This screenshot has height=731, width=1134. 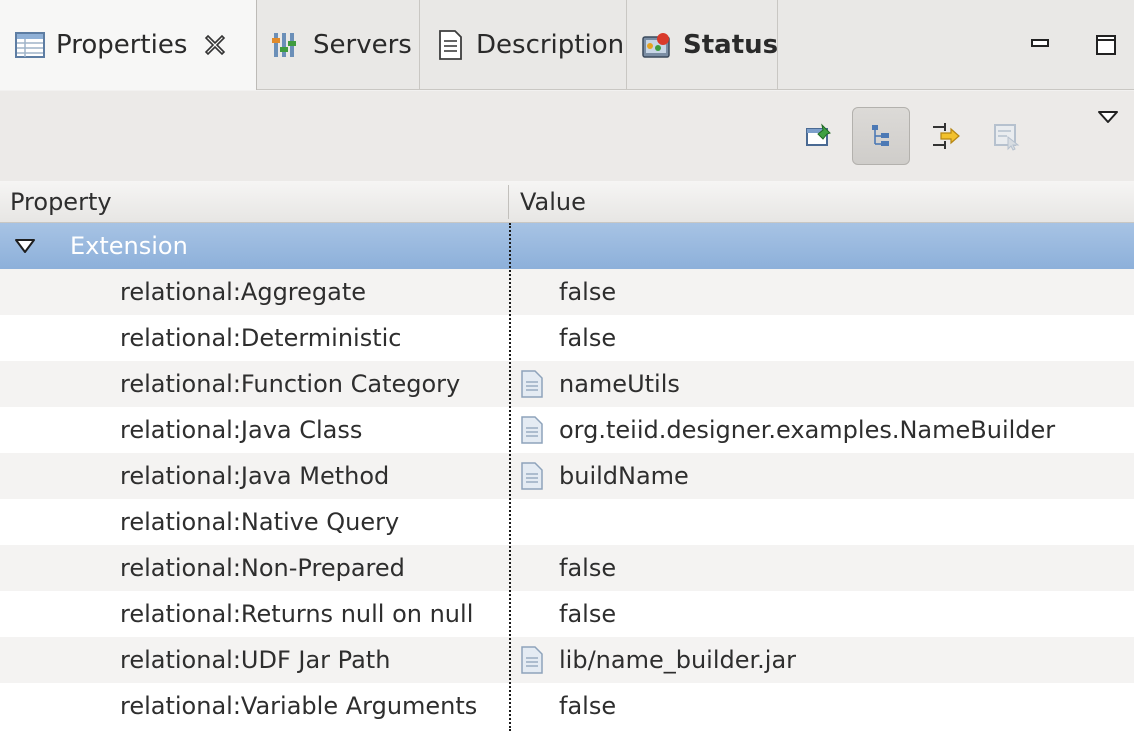 I want to click on tab-description: Description, so click(x=523, y=45).